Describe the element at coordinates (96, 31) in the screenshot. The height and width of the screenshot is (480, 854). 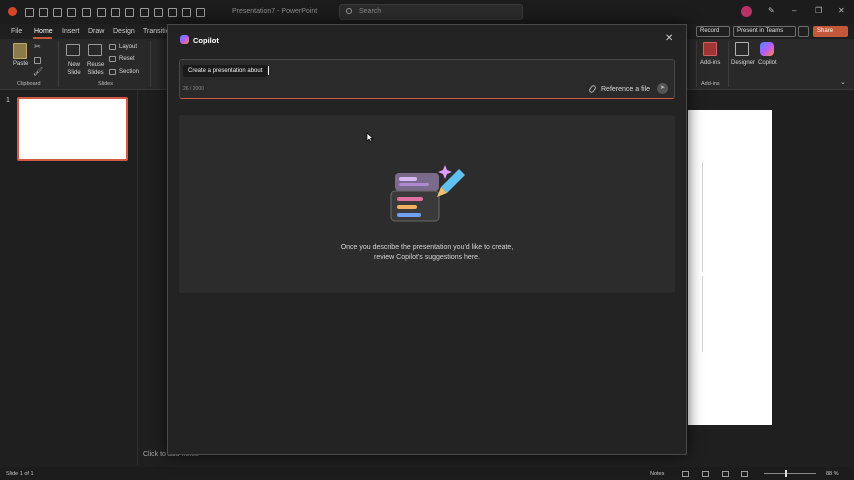
I see `tab-draw: Draw` at that location.